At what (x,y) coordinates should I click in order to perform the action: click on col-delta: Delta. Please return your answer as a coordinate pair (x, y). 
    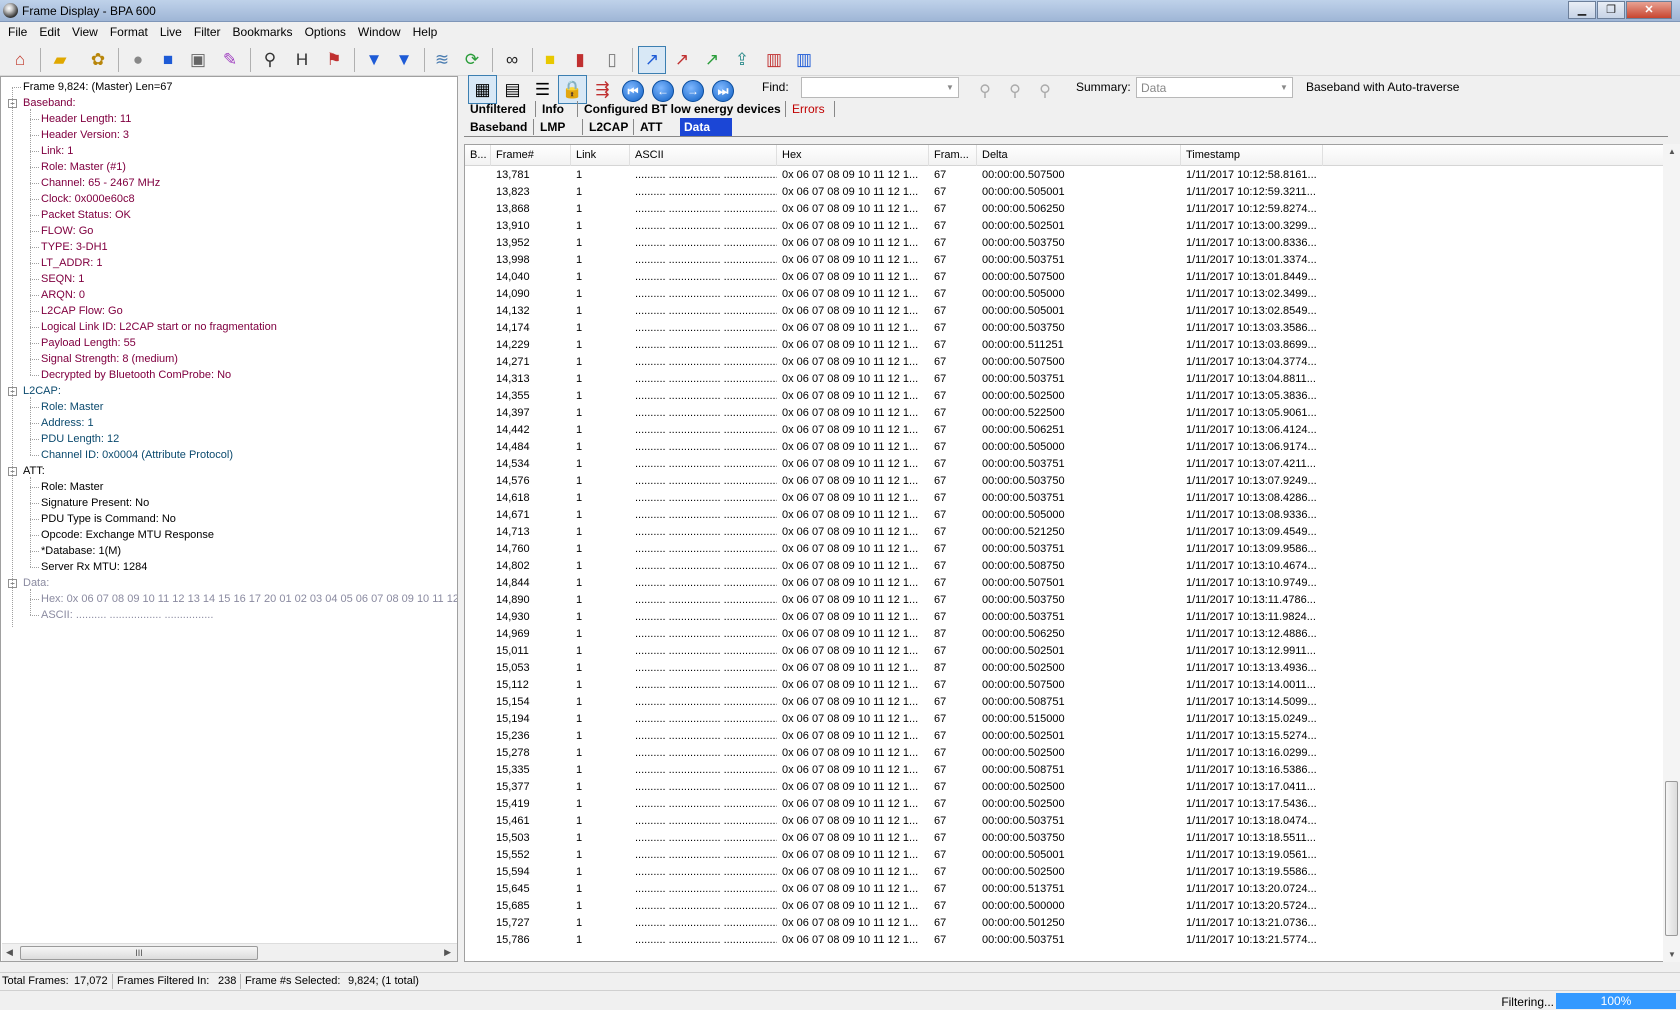
    Looking at the image, I should click on (1079, 155).